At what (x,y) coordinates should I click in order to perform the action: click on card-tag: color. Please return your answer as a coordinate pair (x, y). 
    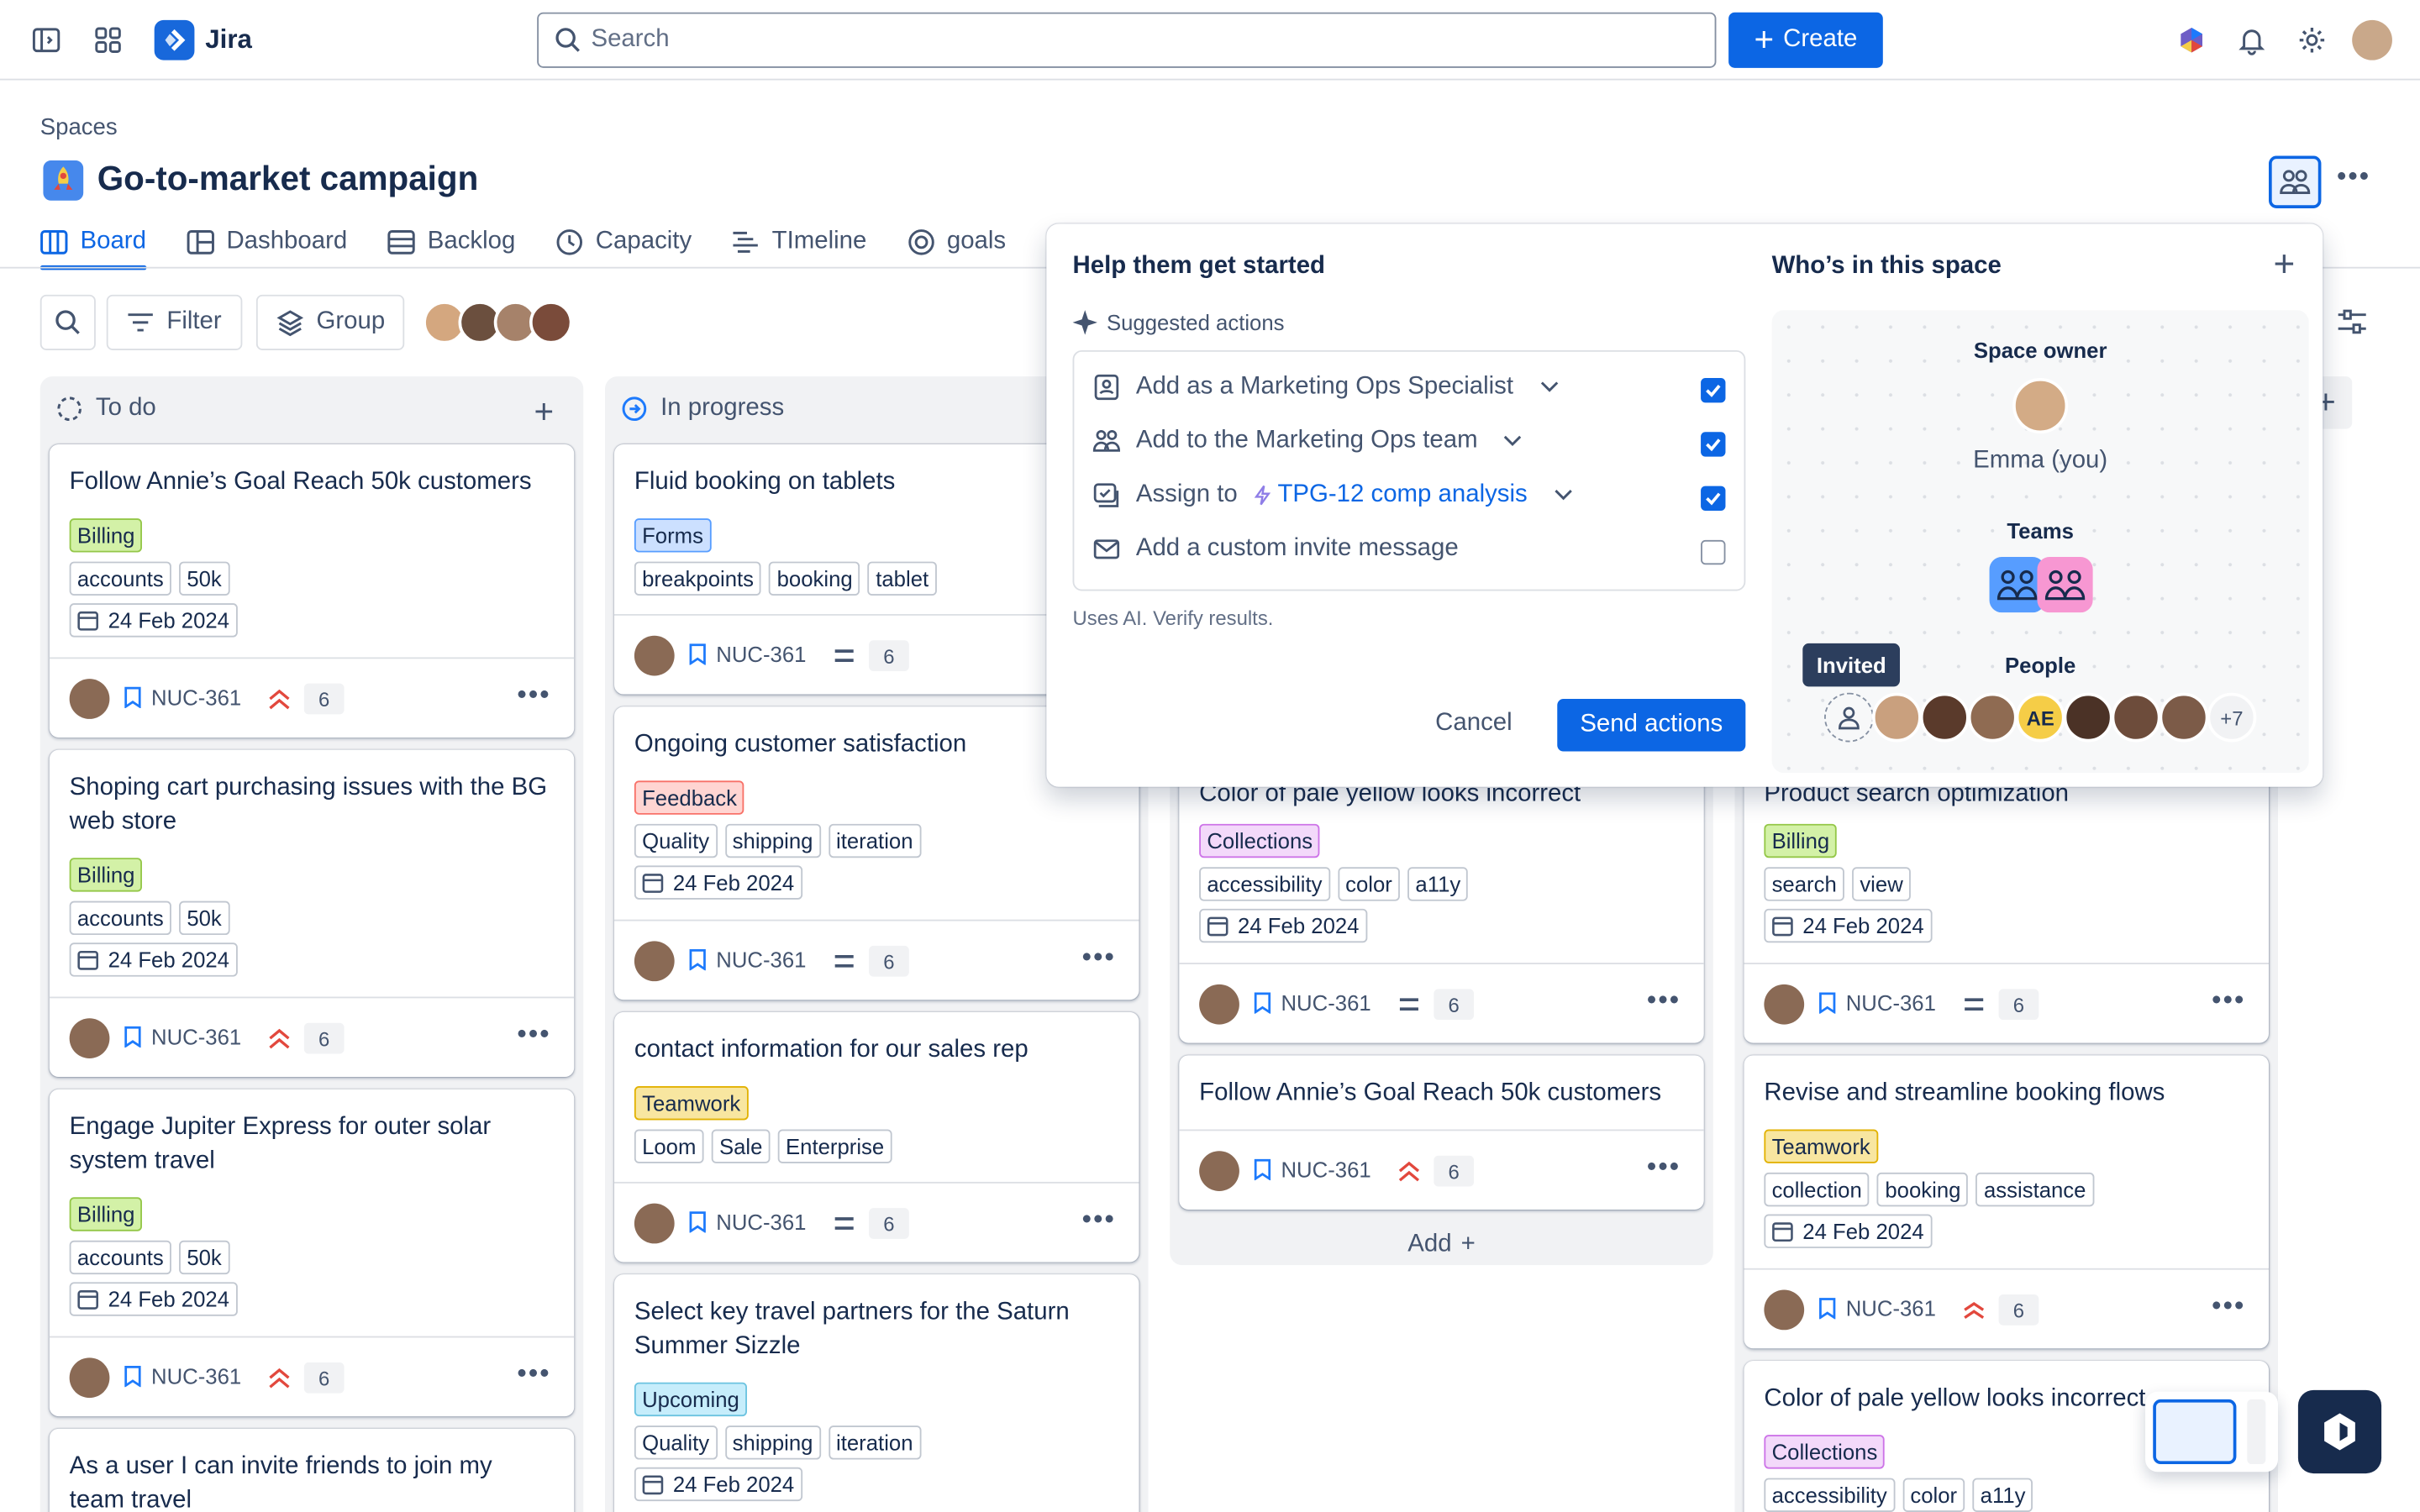
    Looking at the image, I should click on (1369, 884).